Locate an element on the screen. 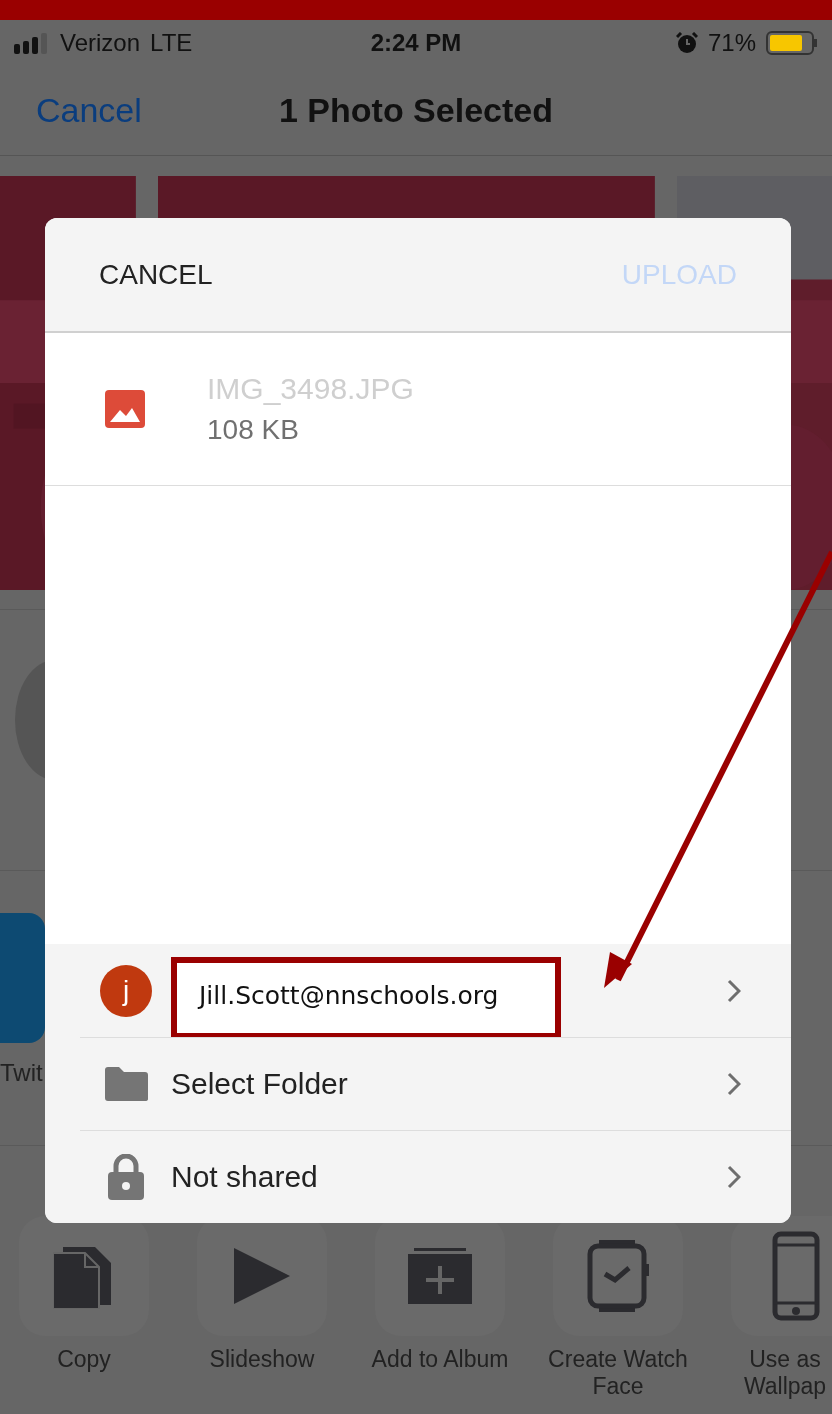  action-label: Create Watch Face is located at coordinates (618, 1373).